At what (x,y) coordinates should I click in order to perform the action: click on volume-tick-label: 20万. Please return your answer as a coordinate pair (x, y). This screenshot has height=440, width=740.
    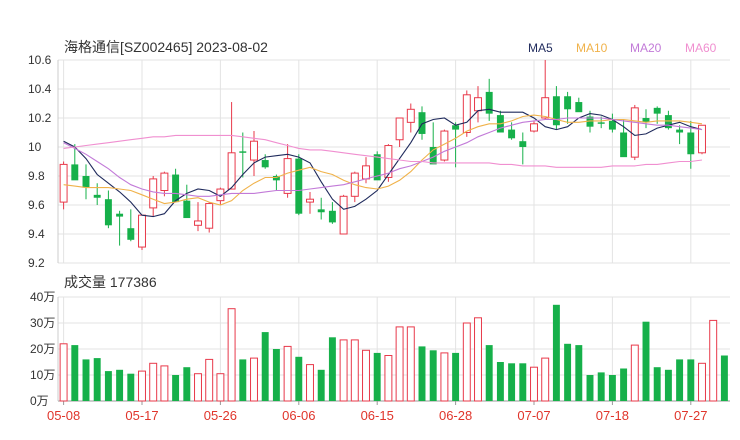
    Looking at the image, I should click on (42, 349).